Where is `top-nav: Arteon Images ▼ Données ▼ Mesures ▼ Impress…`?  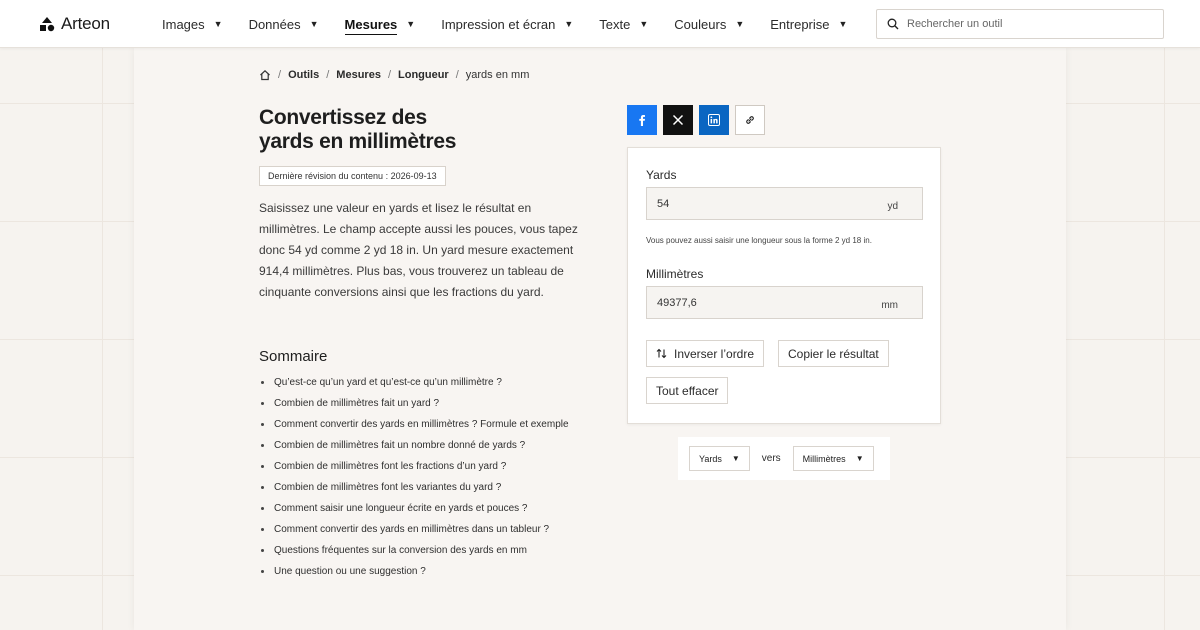
top-nav: Arteon Images ▼ Données ▼ Mesures ▼ Impress… is located at coordinates (600, 24).